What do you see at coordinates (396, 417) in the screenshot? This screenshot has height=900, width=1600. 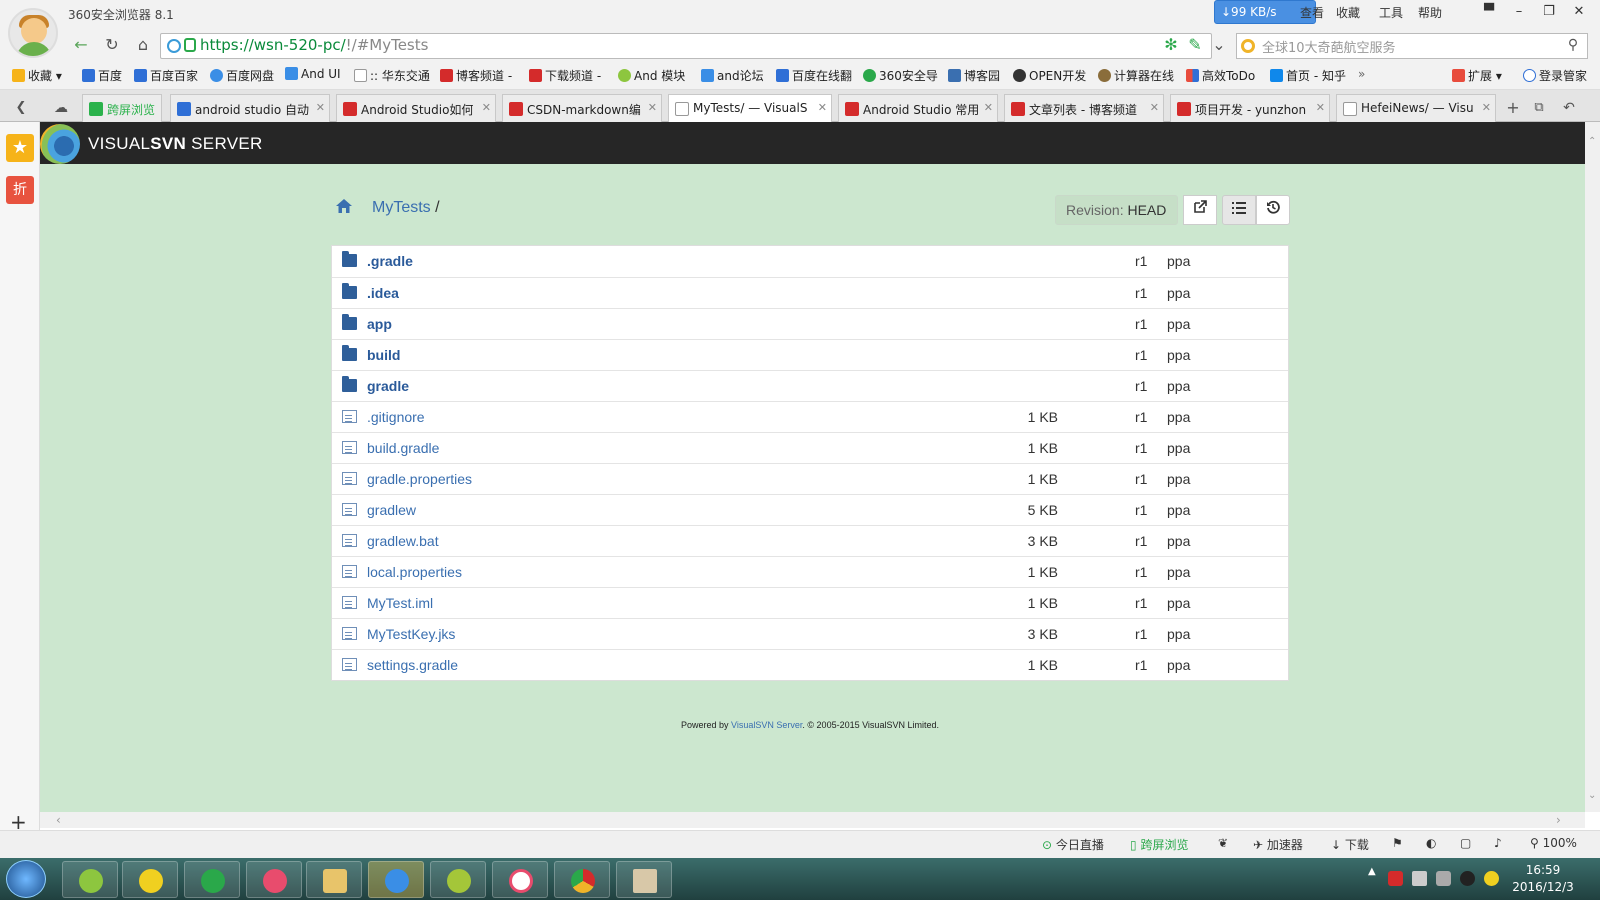 I see `entry-name: .gitignore` at bounding box center [396, 417].